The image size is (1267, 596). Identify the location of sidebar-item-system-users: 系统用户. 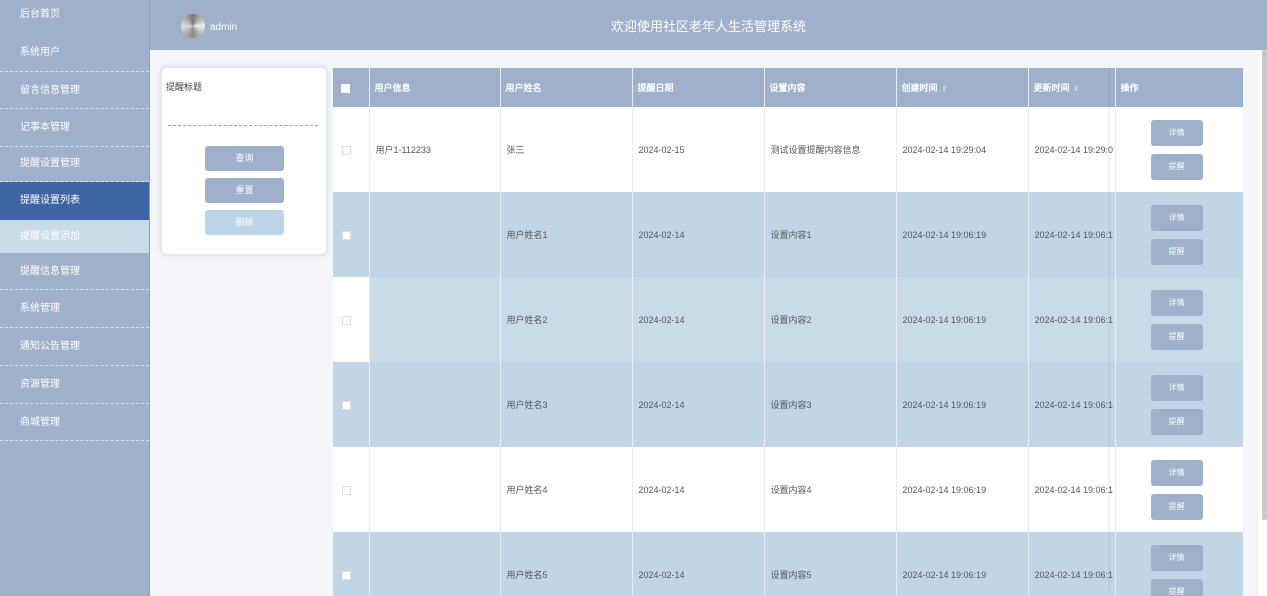
(74, 53).